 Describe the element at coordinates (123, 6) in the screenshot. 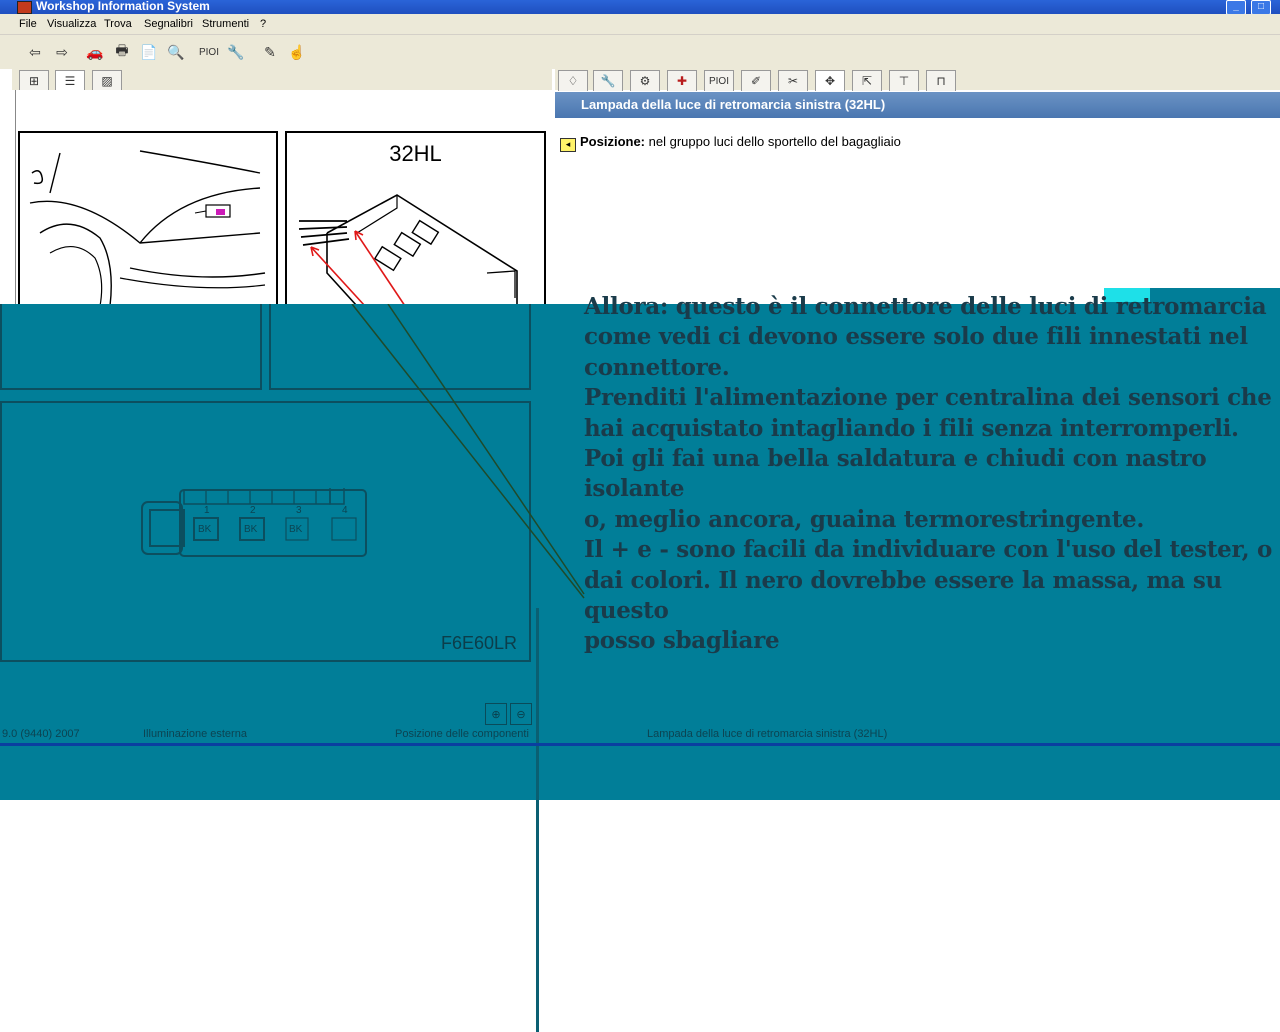

I see `window-title: Workshop Information System` at that location.